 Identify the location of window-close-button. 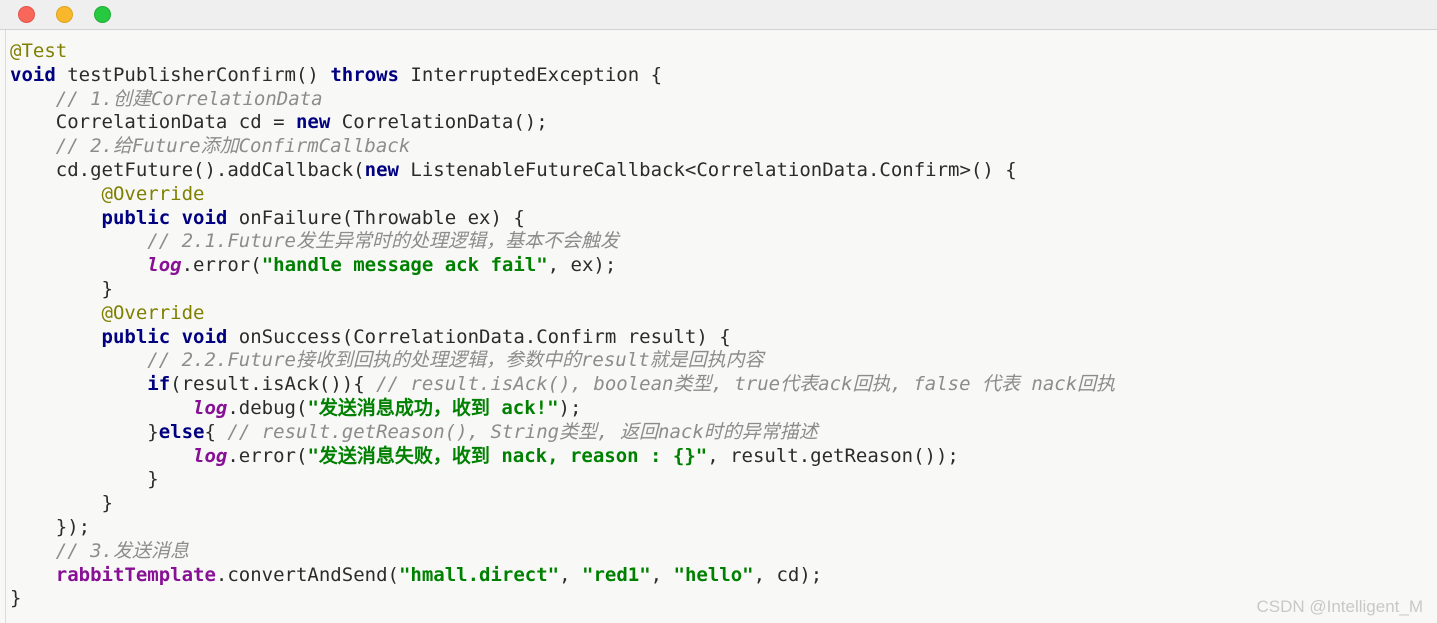
(26, 14).